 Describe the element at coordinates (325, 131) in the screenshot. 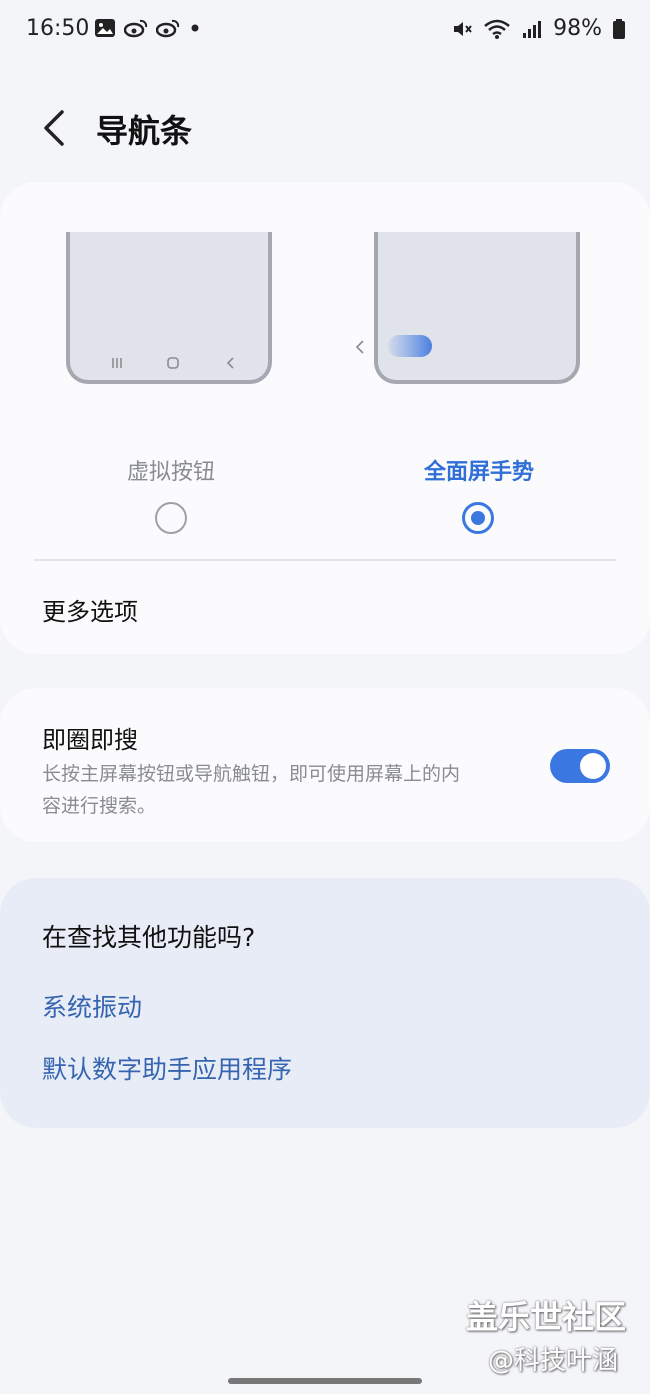

I see `page-header: 导航条` at that location.